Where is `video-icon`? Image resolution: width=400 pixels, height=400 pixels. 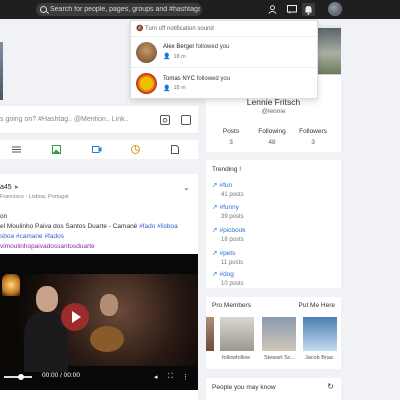
video-icon is located at coordinates (97, 149).